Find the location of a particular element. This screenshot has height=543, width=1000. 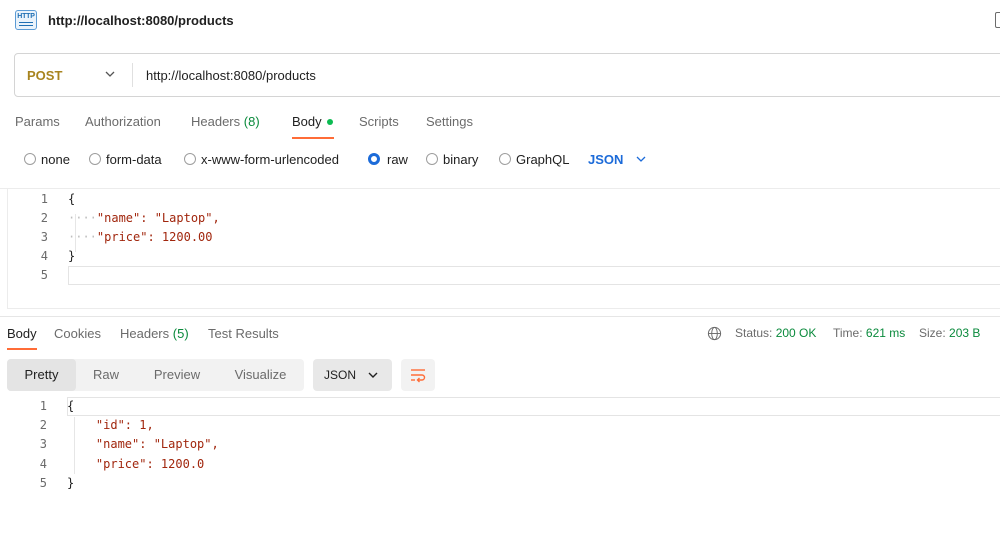

status-value: 200 OK is located at coordinates (796, 333).